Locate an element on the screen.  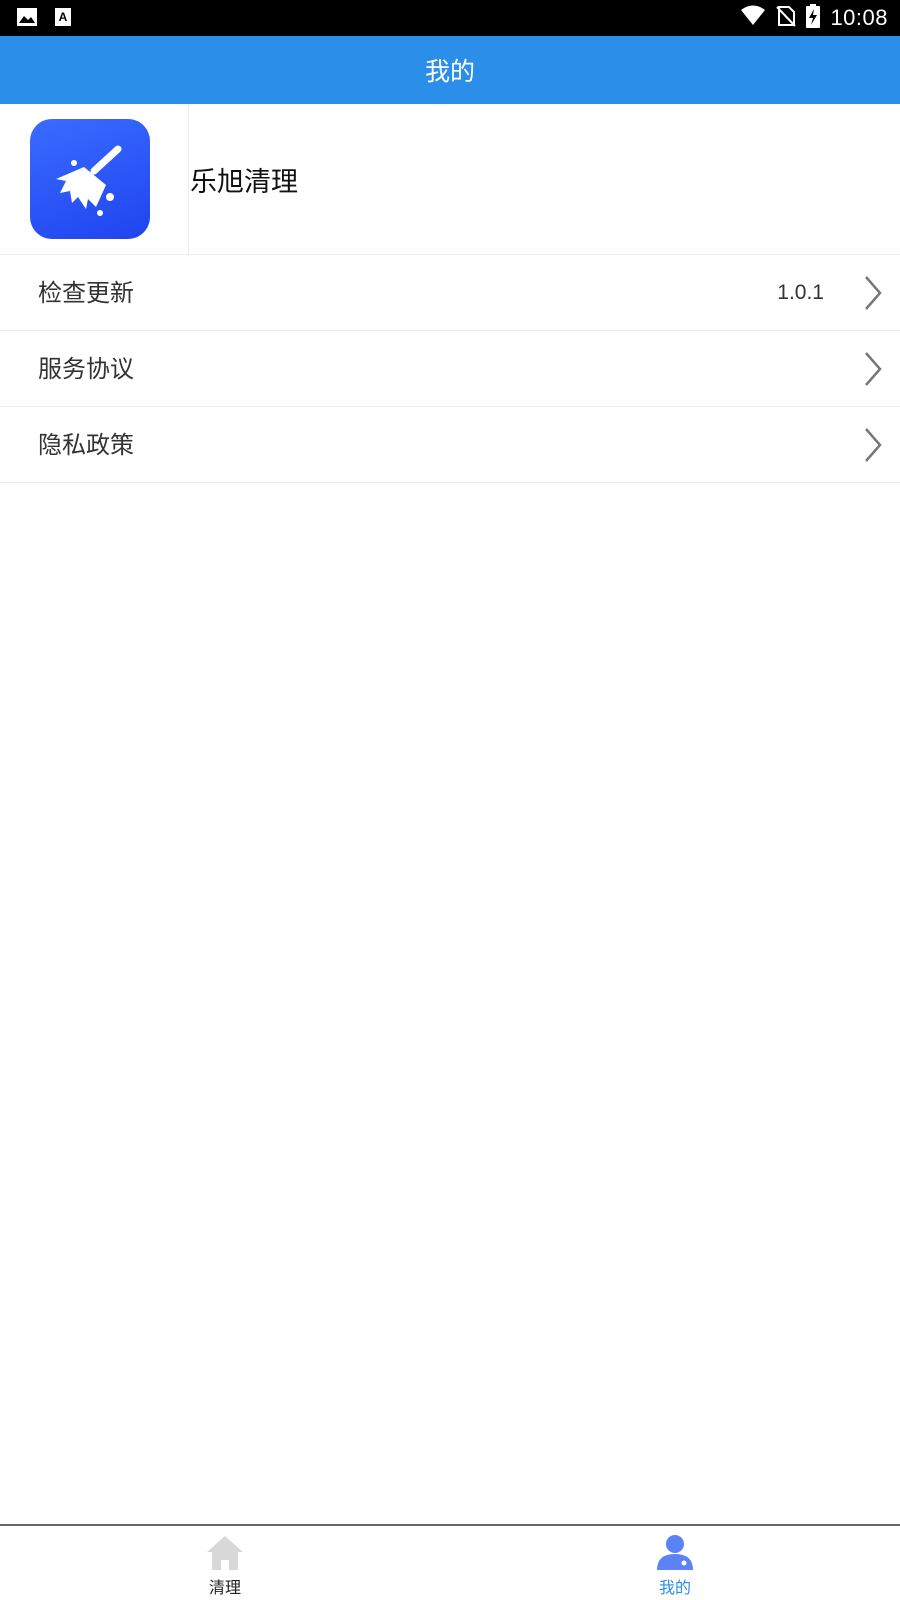
home-icon is located at coordinates (225, 1553).